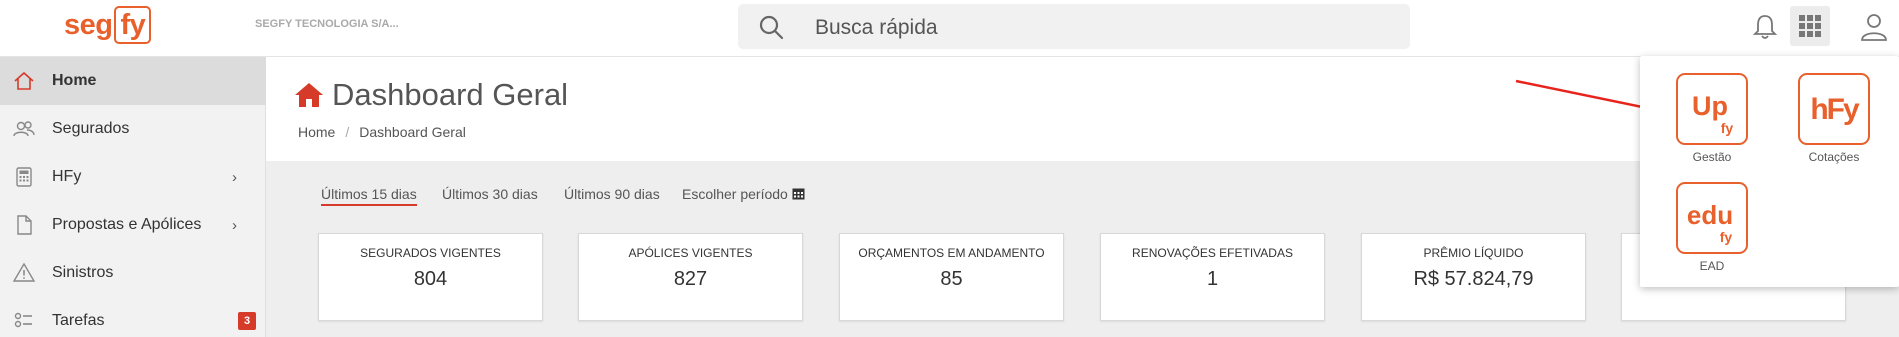 Image resolution: width=1899 pixels, height=337 pixels. Describe the element at coordinates (1834, 157) in the screenshot. I see `app-cotacoes-label: Cotações` at that location.